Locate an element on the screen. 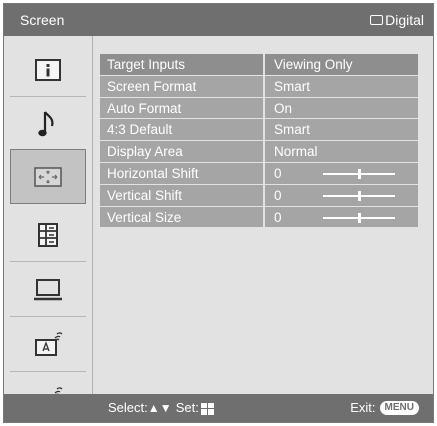  navigation-hint: Select: ▲ ▼ Set: is located at coordinates (161, 408).